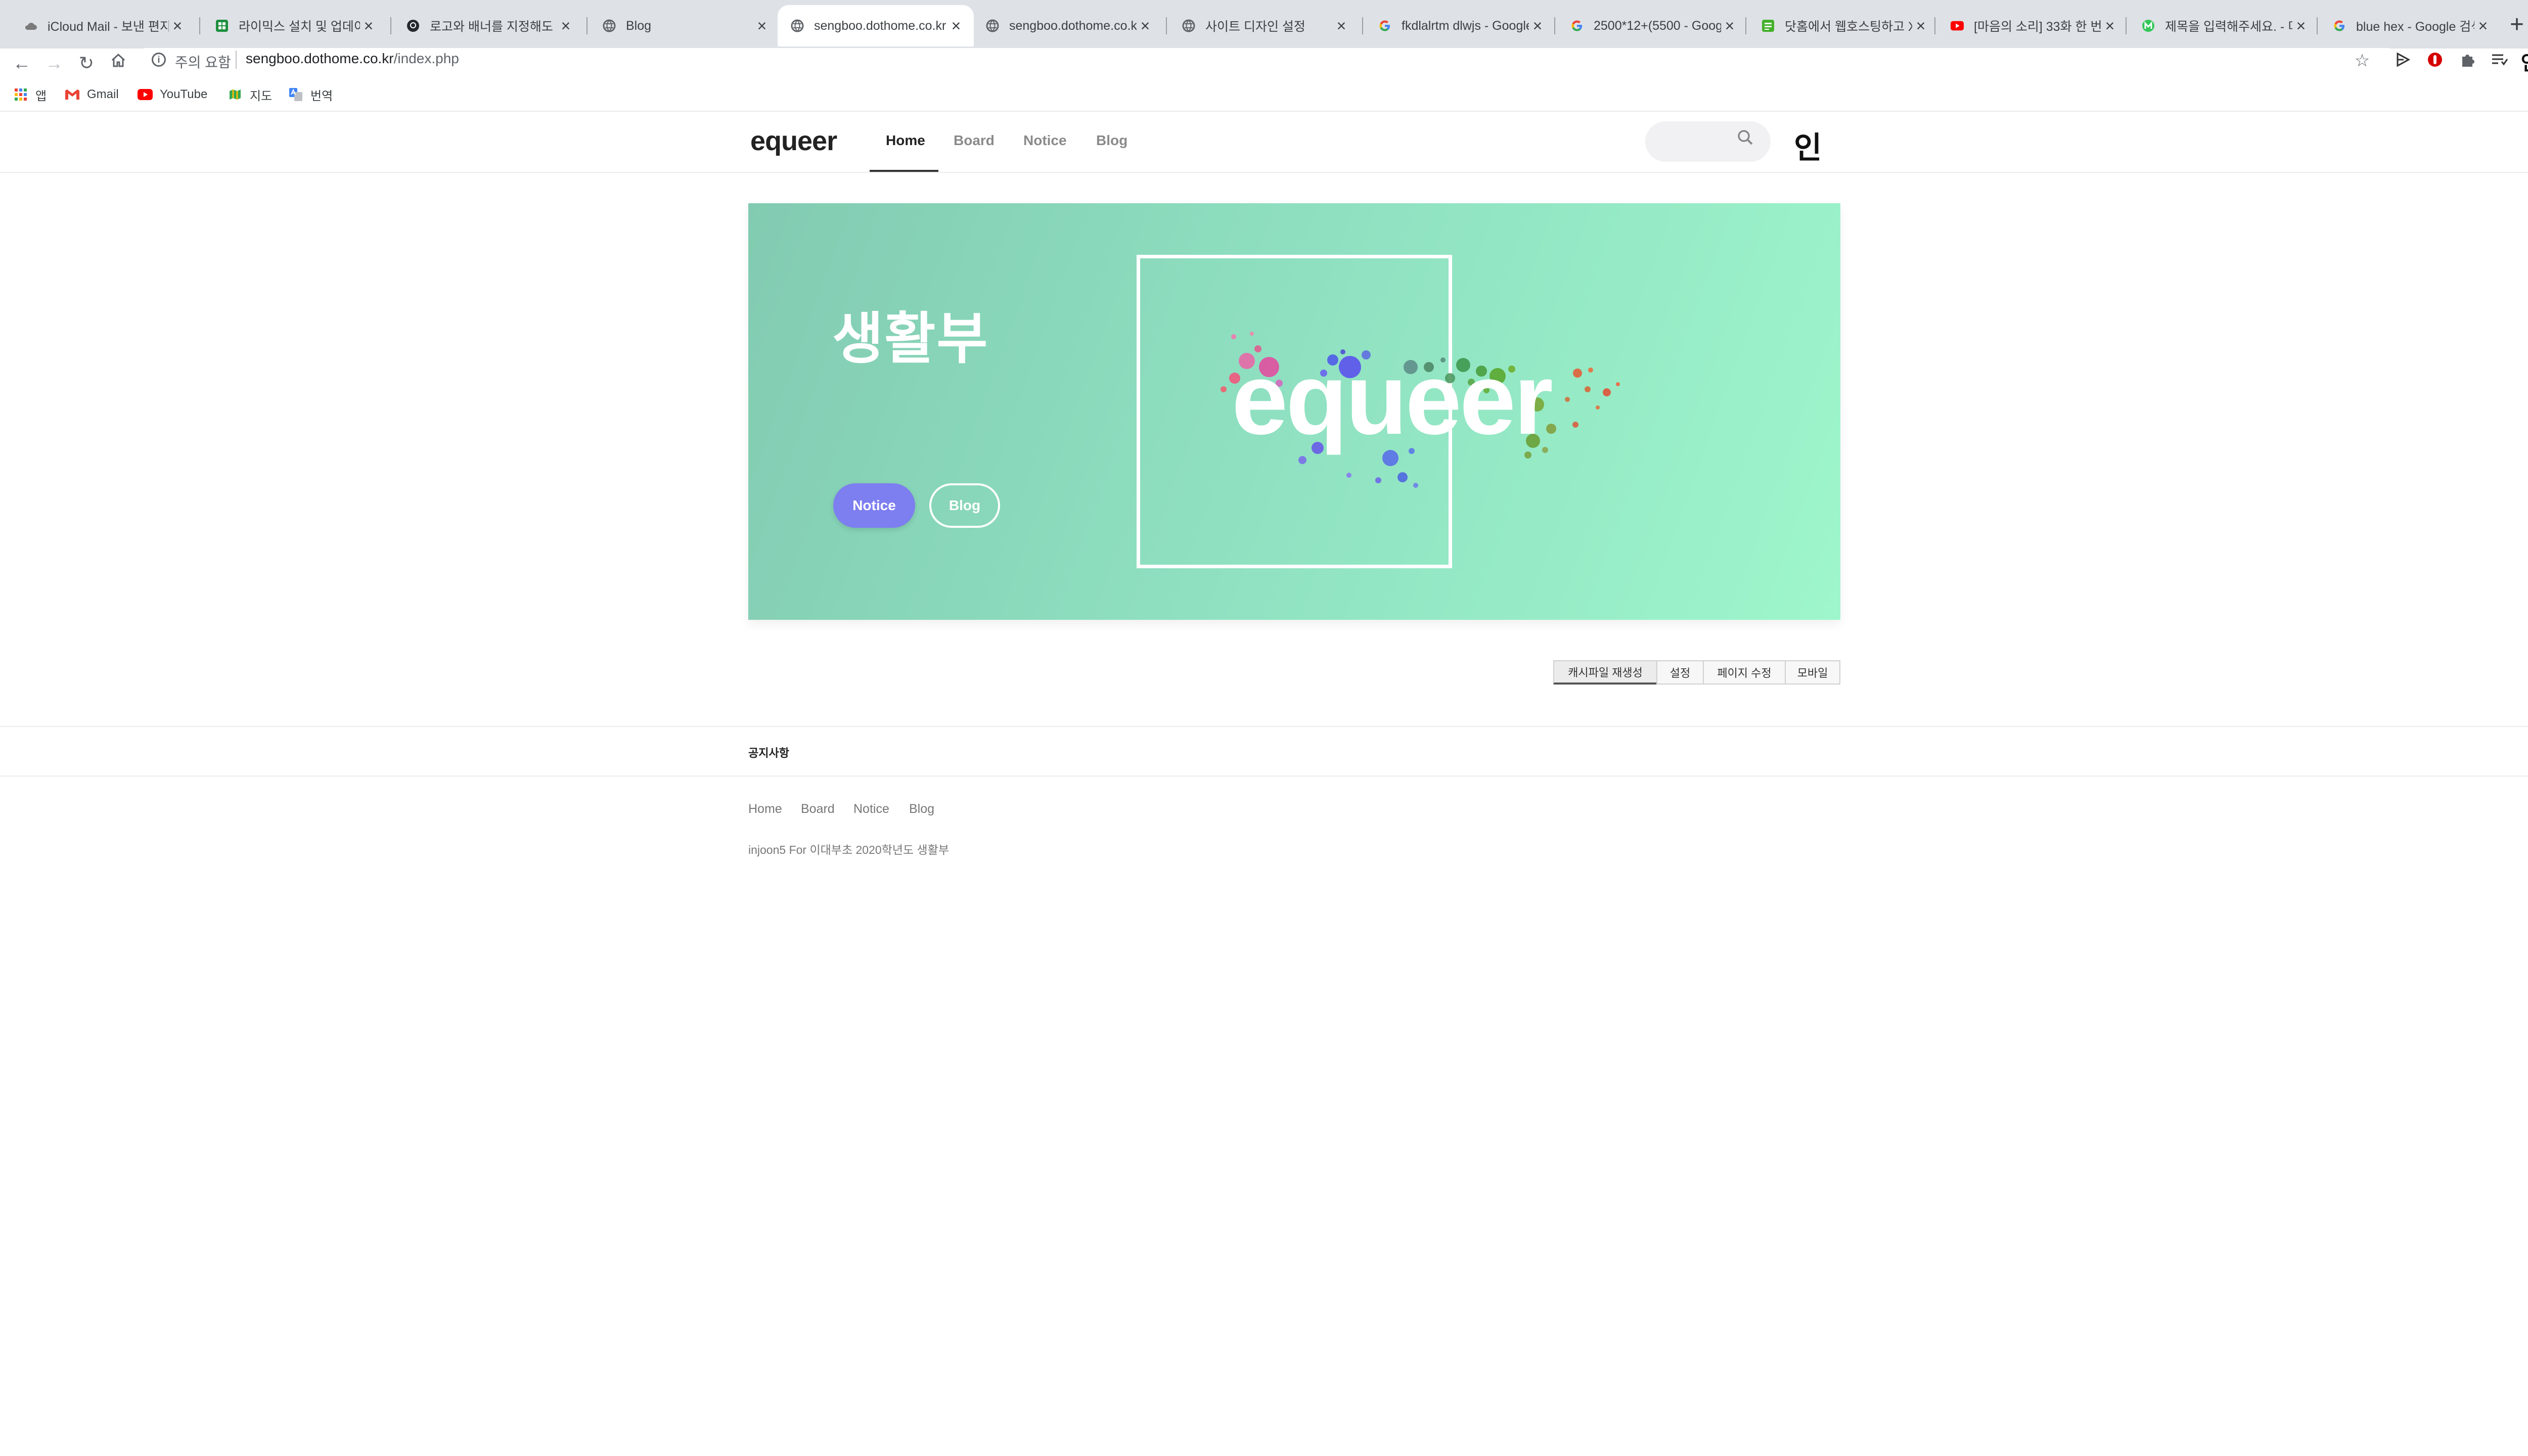  What do you see at coordinates (1958, 25) in the screenshot?
I see `youtube-icon` at bounding box center [1958, 25].